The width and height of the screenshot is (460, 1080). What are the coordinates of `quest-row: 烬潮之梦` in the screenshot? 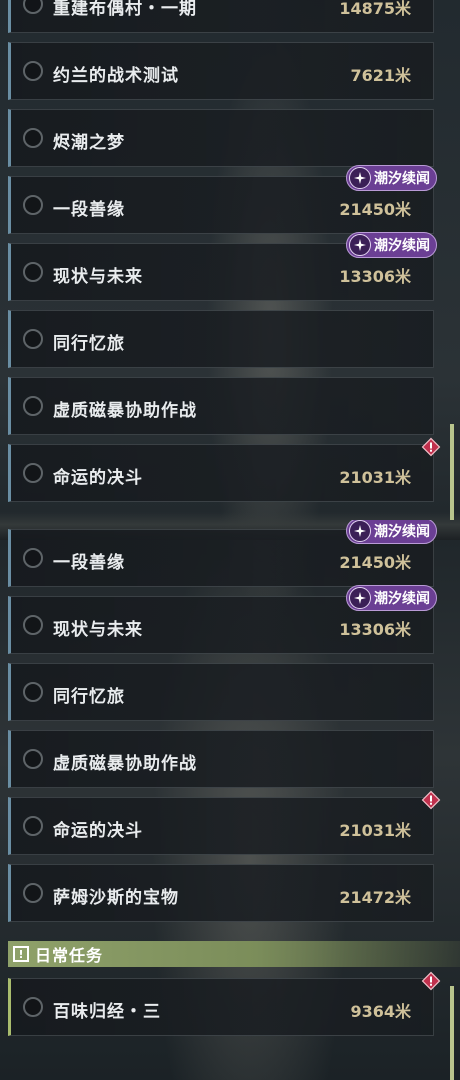 It's located at (221, 138).